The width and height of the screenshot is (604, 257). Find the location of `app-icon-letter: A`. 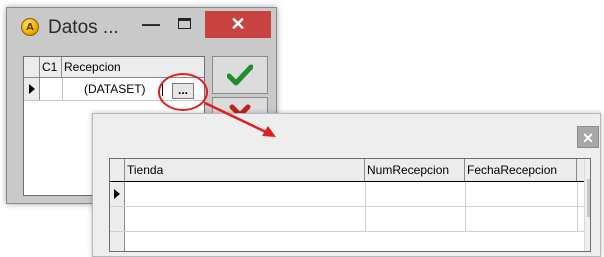

app-icon-letter: A is located at coordinates (30, 27).